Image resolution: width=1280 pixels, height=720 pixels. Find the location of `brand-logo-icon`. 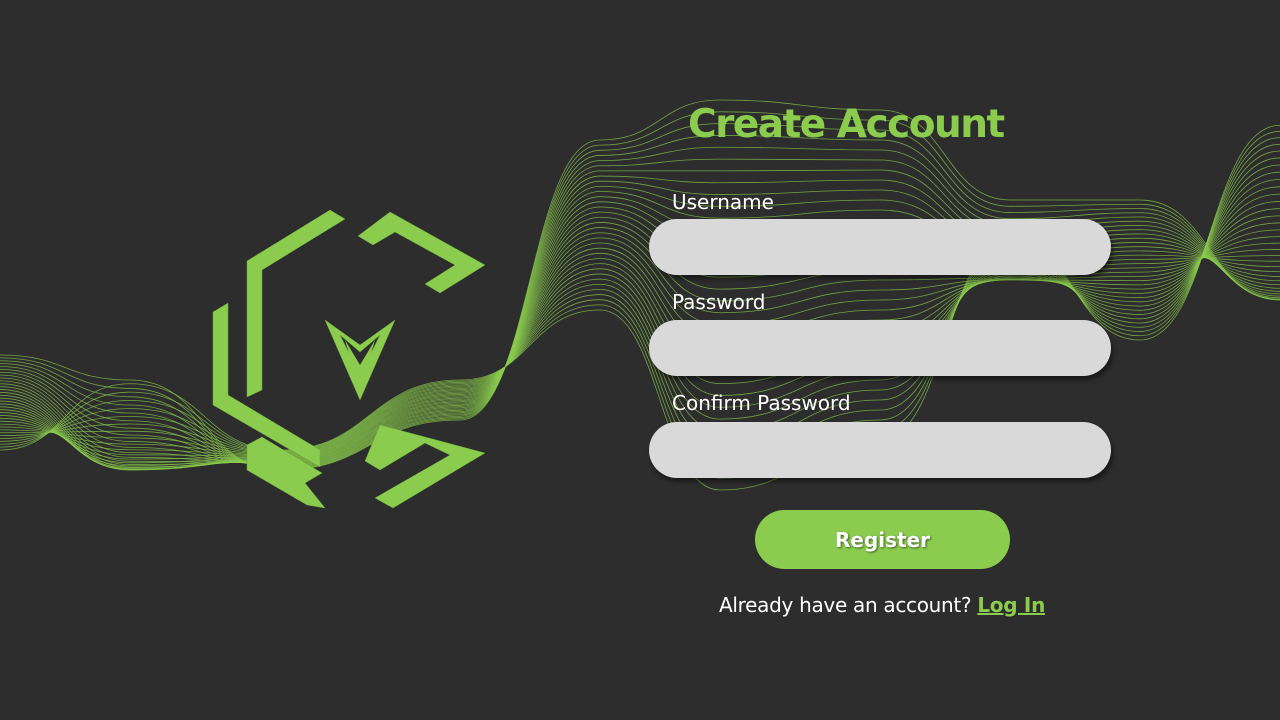

brand-logo-icon is located at coordinates (349, 359).